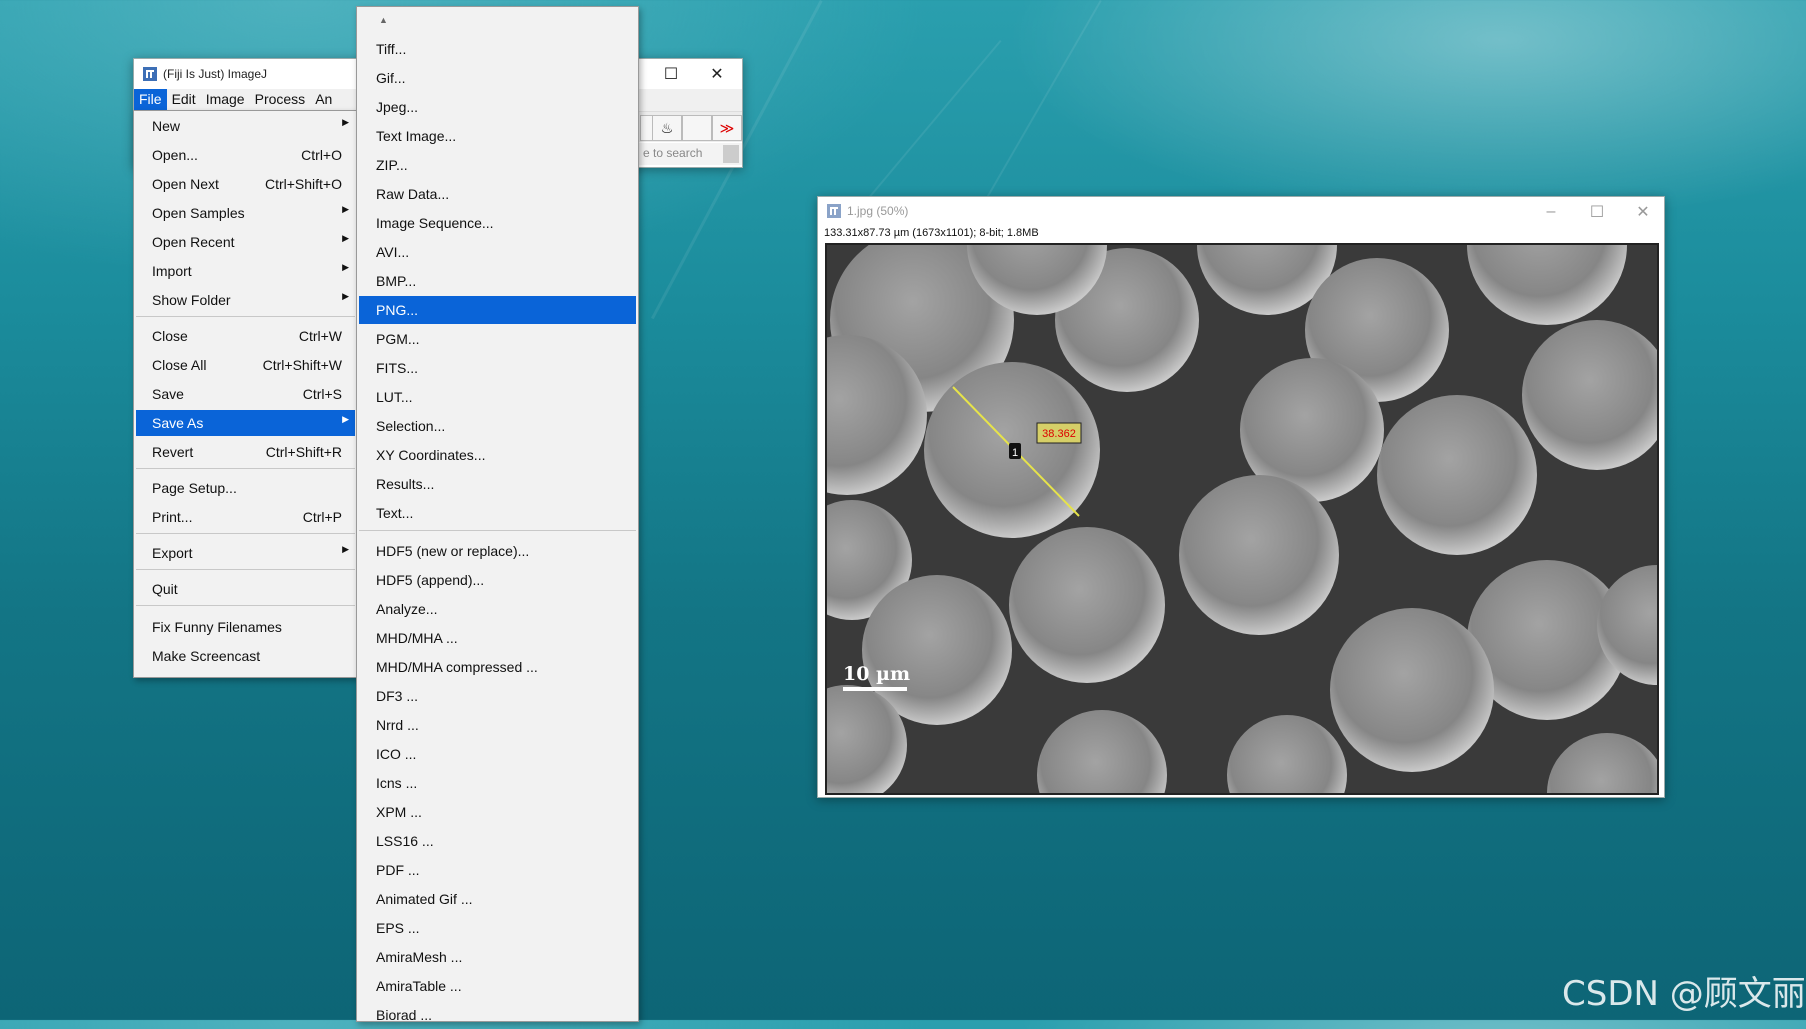 This screenshot has width=1806, height=1029. Describe the element at coordinates (245, 517) in the screenshot. I see `menu-item-print: Print... Ctrl+P` at that location.